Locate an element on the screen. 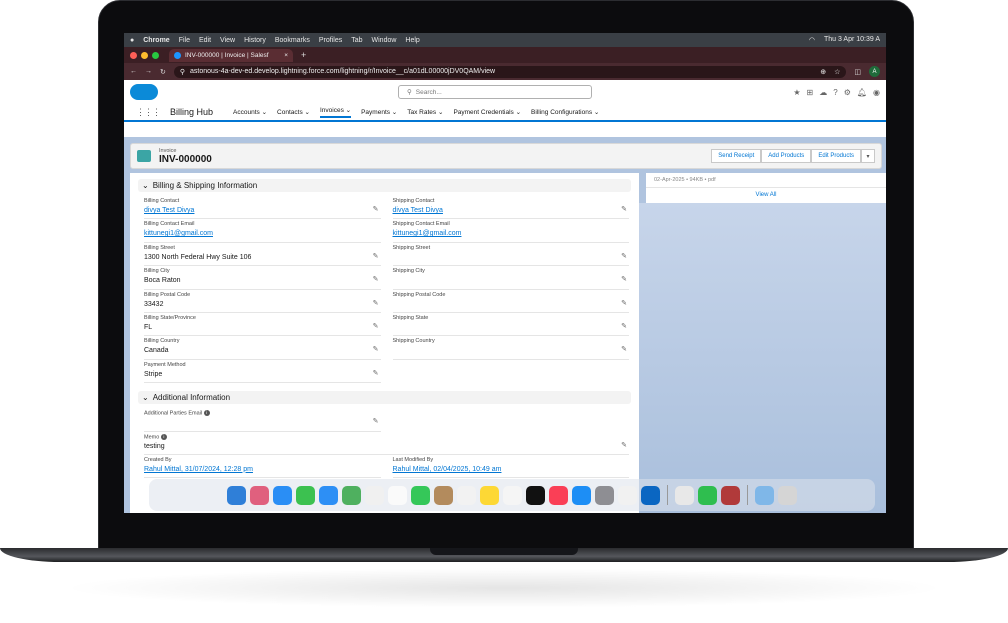 The image size is (1008, 623). back-icon: ← is located at coordinates (133, 71).